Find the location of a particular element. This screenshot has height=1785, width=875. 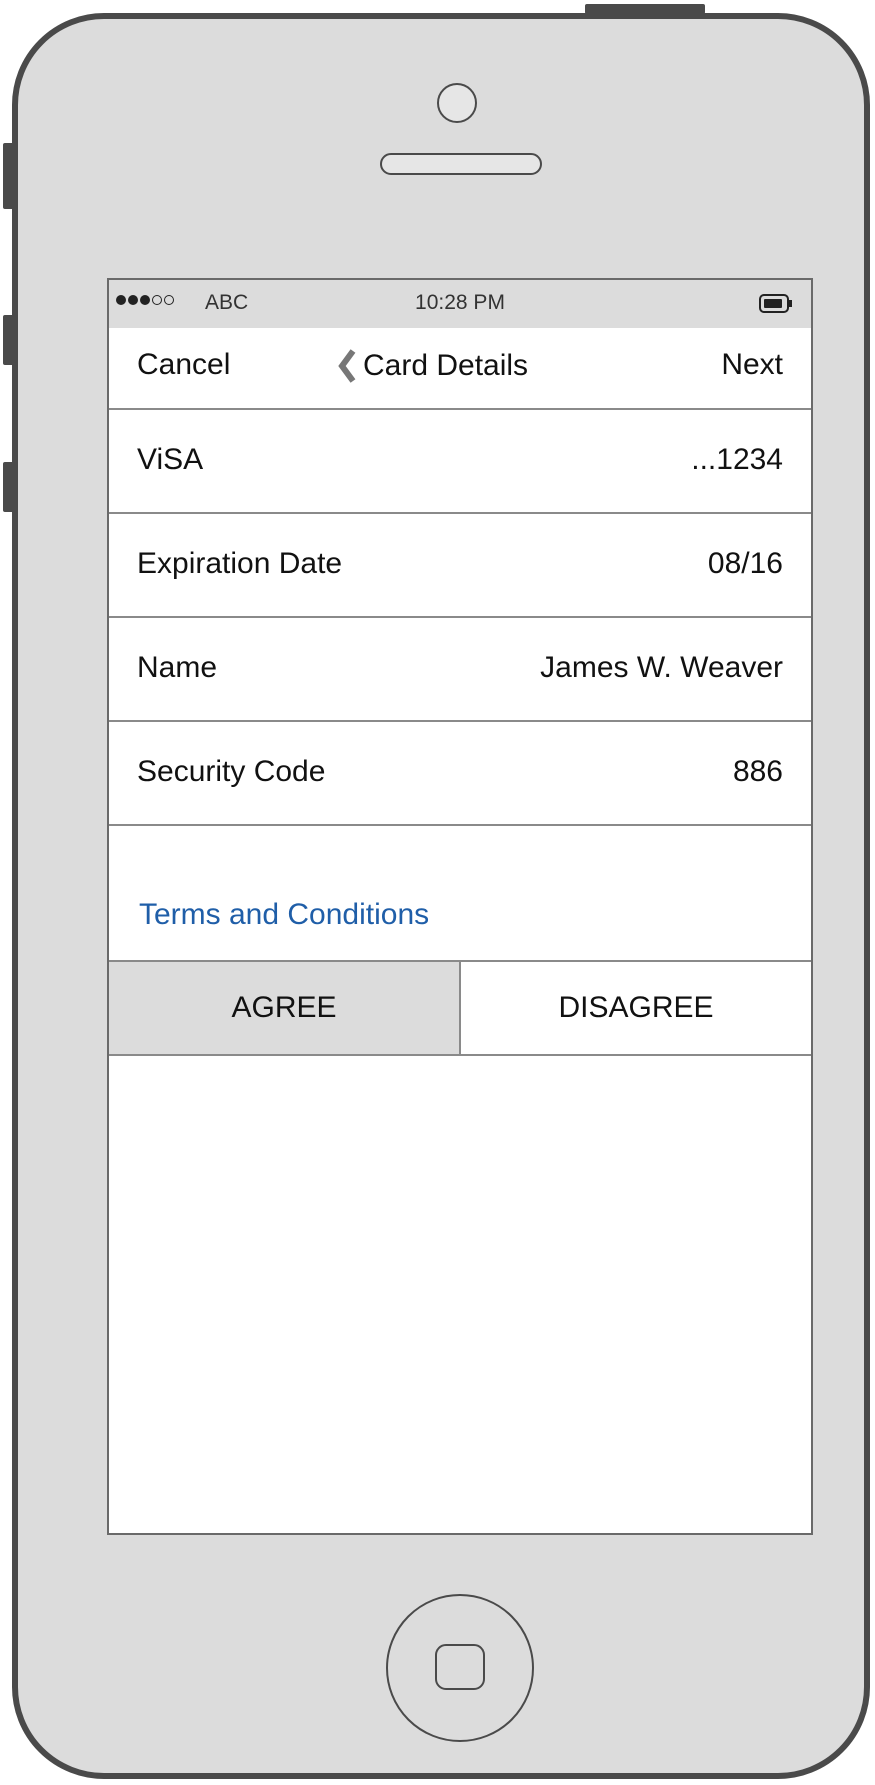

navigation-bar: Cancel Card Details Next is located at coordinates (460, 369).